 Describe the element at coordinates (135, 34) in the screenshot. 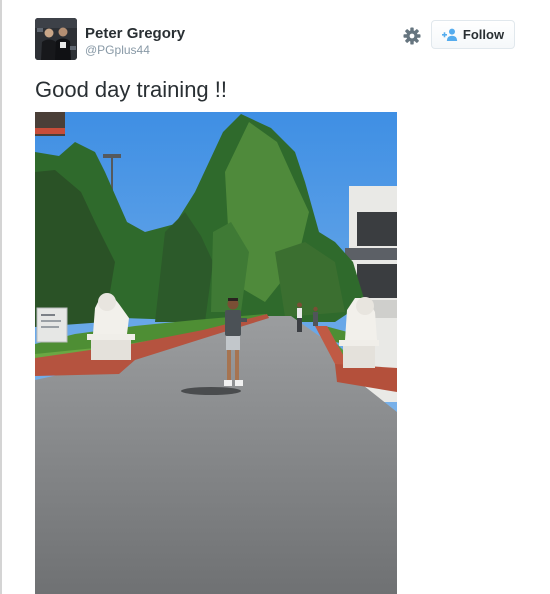

I see `author-name: Peter Gregory` at that location.